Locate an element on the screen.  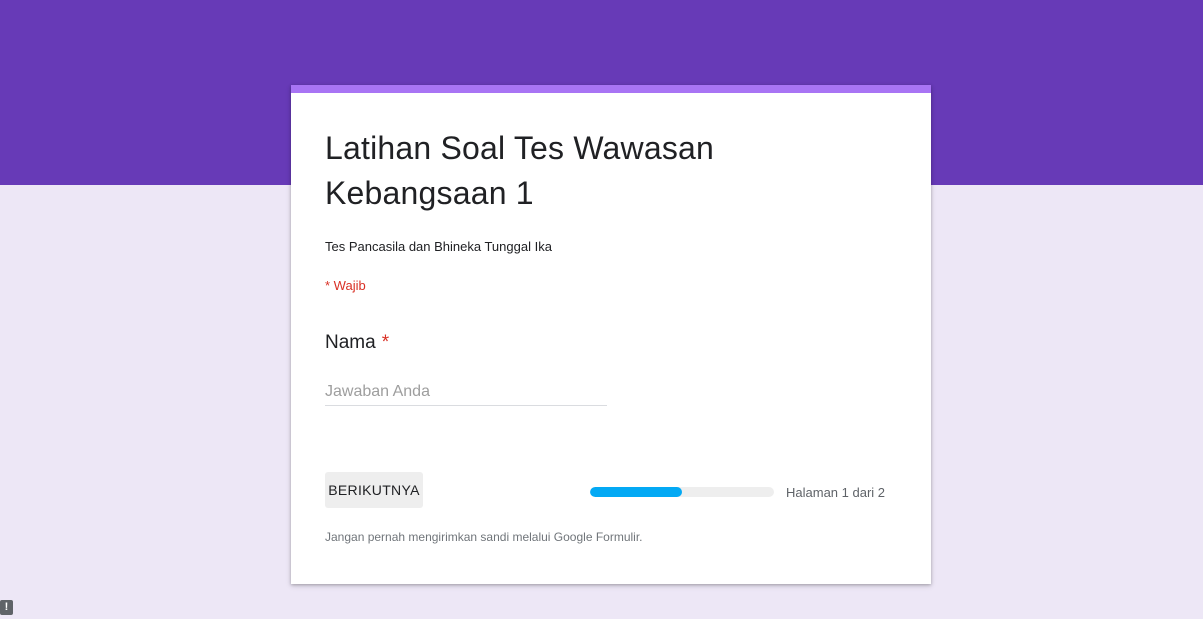
required-note: * Wajib is located at coordinates (345, 285).